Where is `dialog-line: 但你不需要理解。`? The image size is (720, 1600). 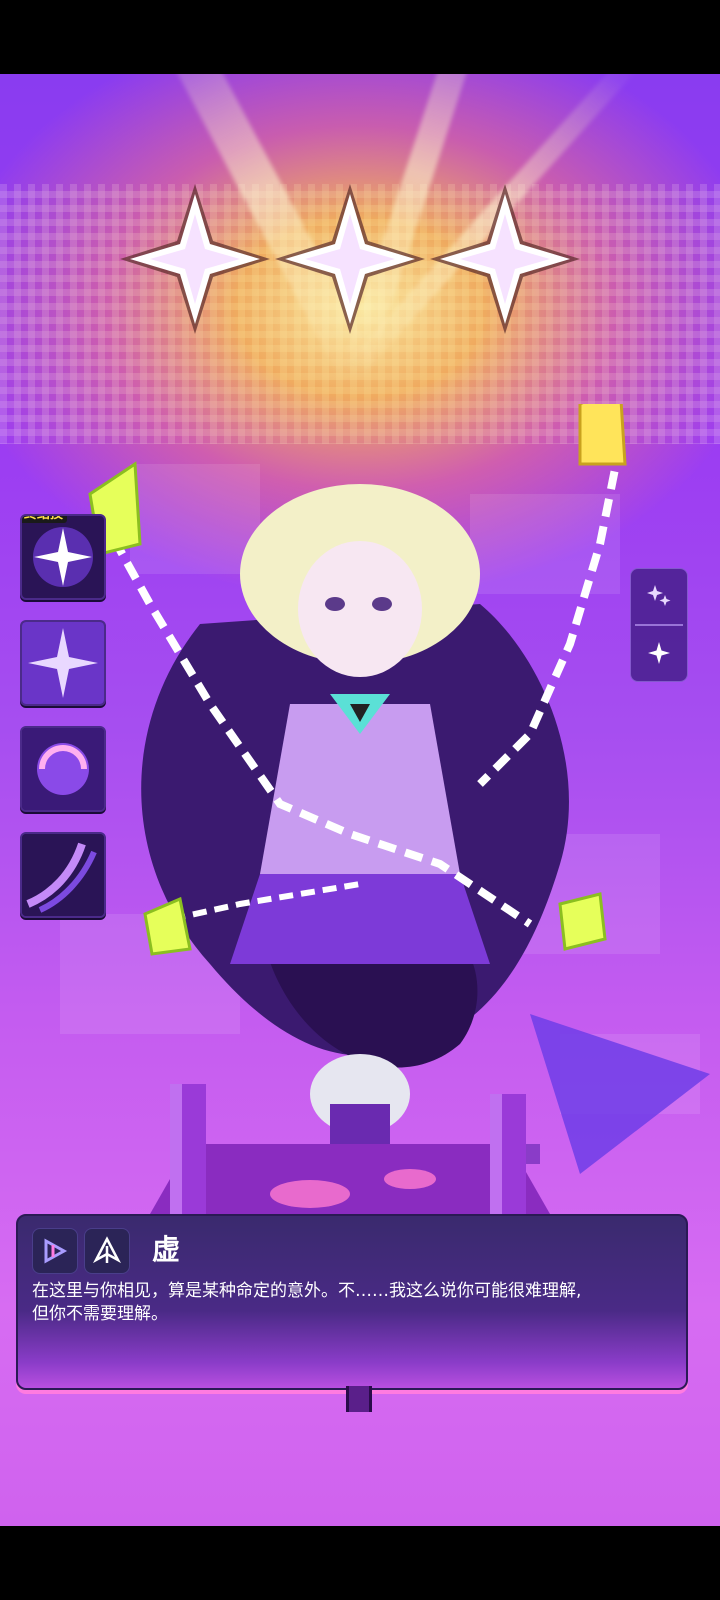 dialog-line: 但你不需要理解。 is located at coordinates (100, 1314).